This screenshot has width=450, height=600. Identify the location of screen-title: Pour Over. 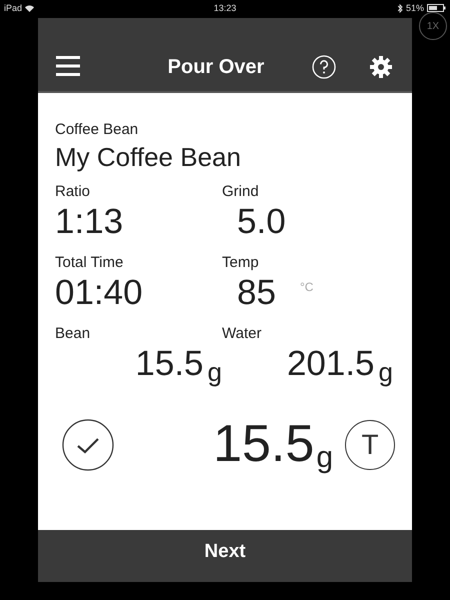
(216, 67).